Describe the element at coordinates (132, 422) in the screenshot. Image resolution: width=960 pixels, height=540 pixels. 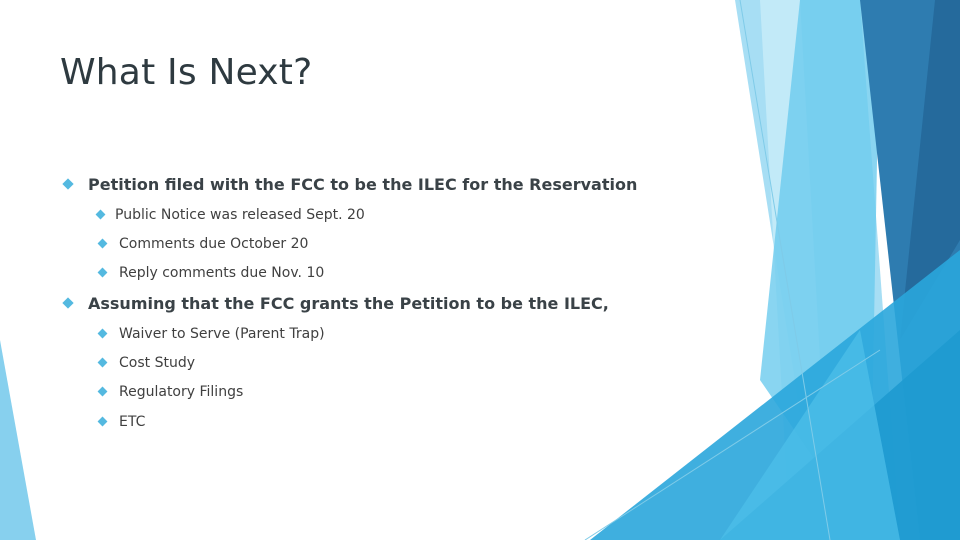
I see `bullet-text: ETC` at that location.